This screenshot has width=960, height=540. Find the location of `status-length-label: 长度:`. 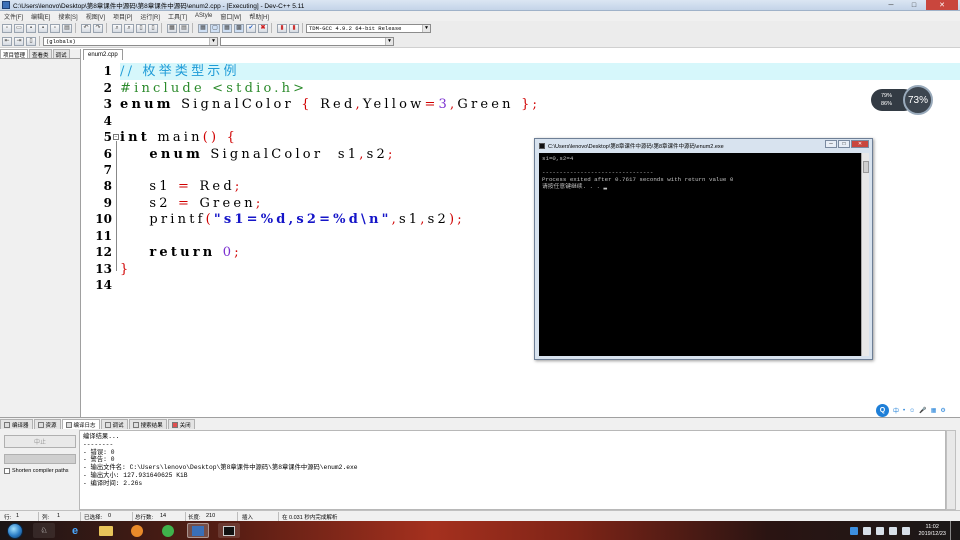

status-length-label: 长度: is located at coordinates (194, 518).